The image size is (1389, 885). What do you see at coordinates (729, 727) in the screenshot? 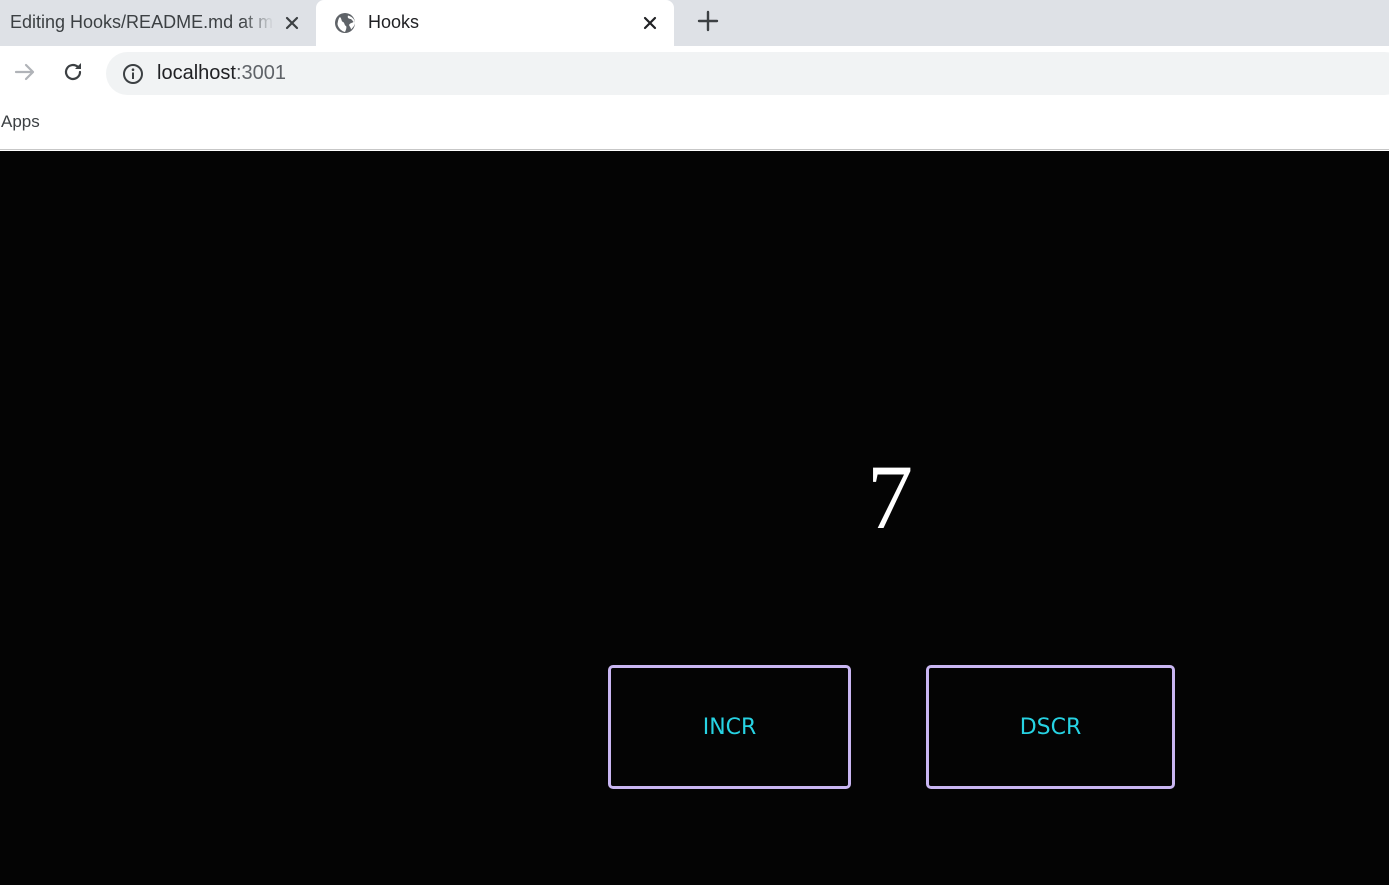
I see `increment-button: INCR` at bounding box center [729, 727].